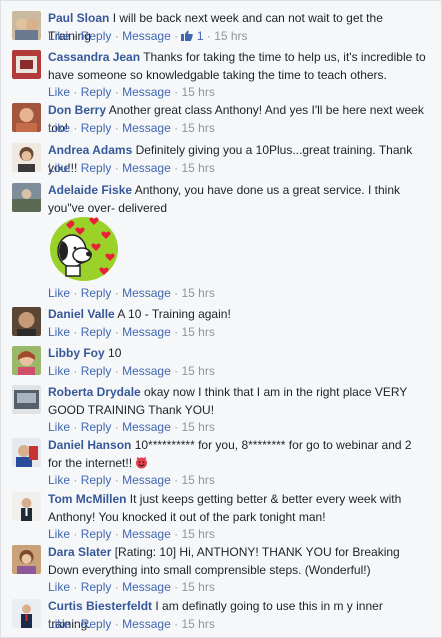 Image resolution: width=442 pixels, height=638 pixels. What do you see at coordinates (89, 445) in the screenshot?
I see `comment-author: Daniel Hanson` at bounding box center [89, 445].